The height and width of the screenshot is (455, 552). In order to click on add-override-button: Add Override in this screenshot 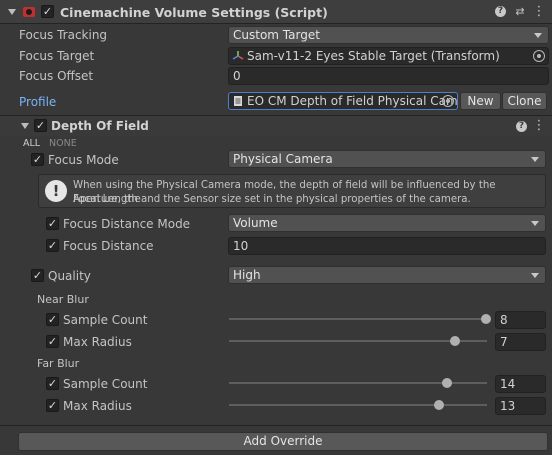, I will do `click(283, 441)`.